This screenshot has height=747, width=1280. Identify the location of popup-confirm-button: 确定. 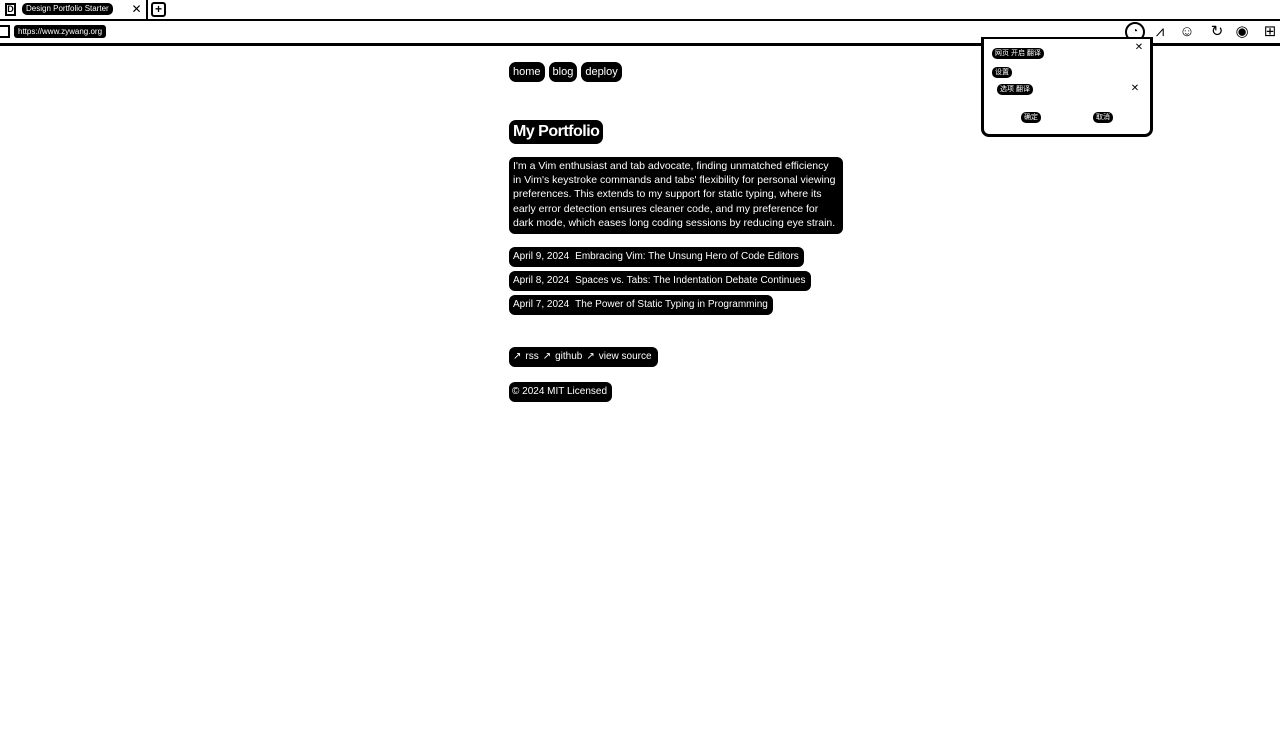
(1031, 117).